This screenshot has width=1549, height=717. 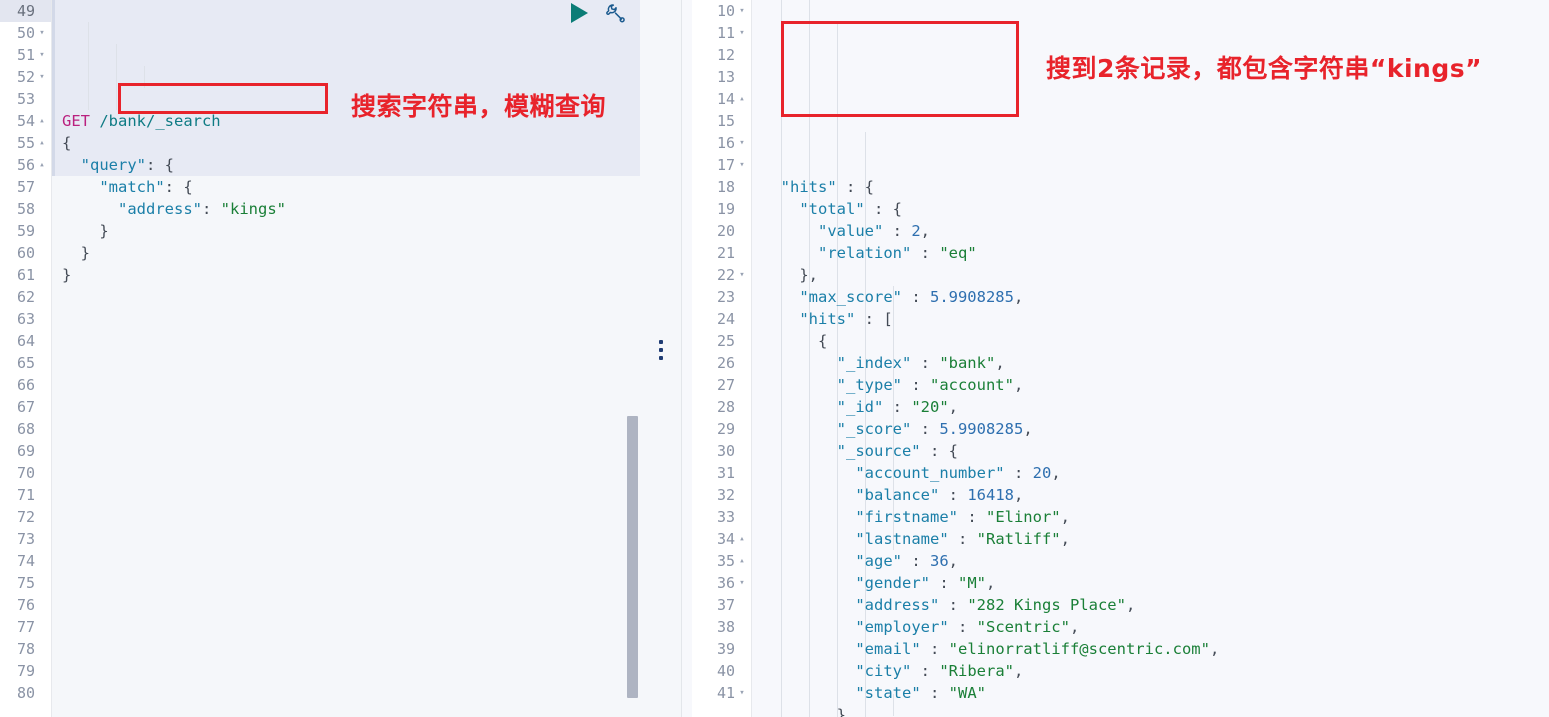 What do you see at coordinates (1150, 671) in the screenshot?
I see `code-line: "city" : "Ribera",` at bounding box center [1150, 671].